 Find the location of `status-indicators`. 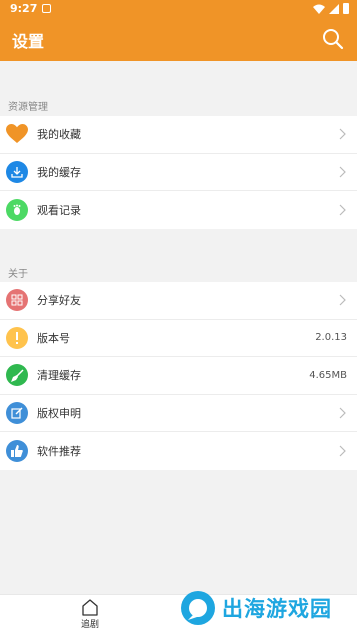

status-indicators is located at coordinates (331, 8).